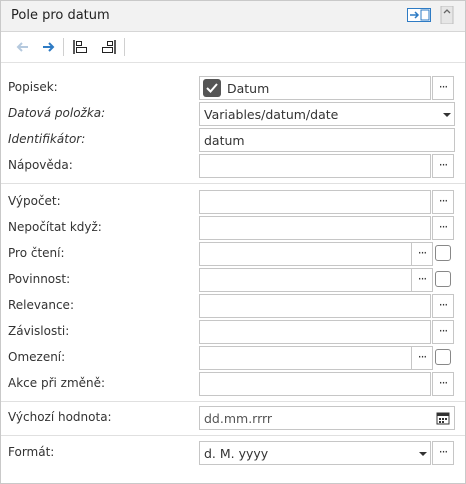 The image size is (466, 484). What do you see at coordinates (37, 357) in the screenshot?
I see `omezeni-label: Omezení:` at bounding box center [37, 357].